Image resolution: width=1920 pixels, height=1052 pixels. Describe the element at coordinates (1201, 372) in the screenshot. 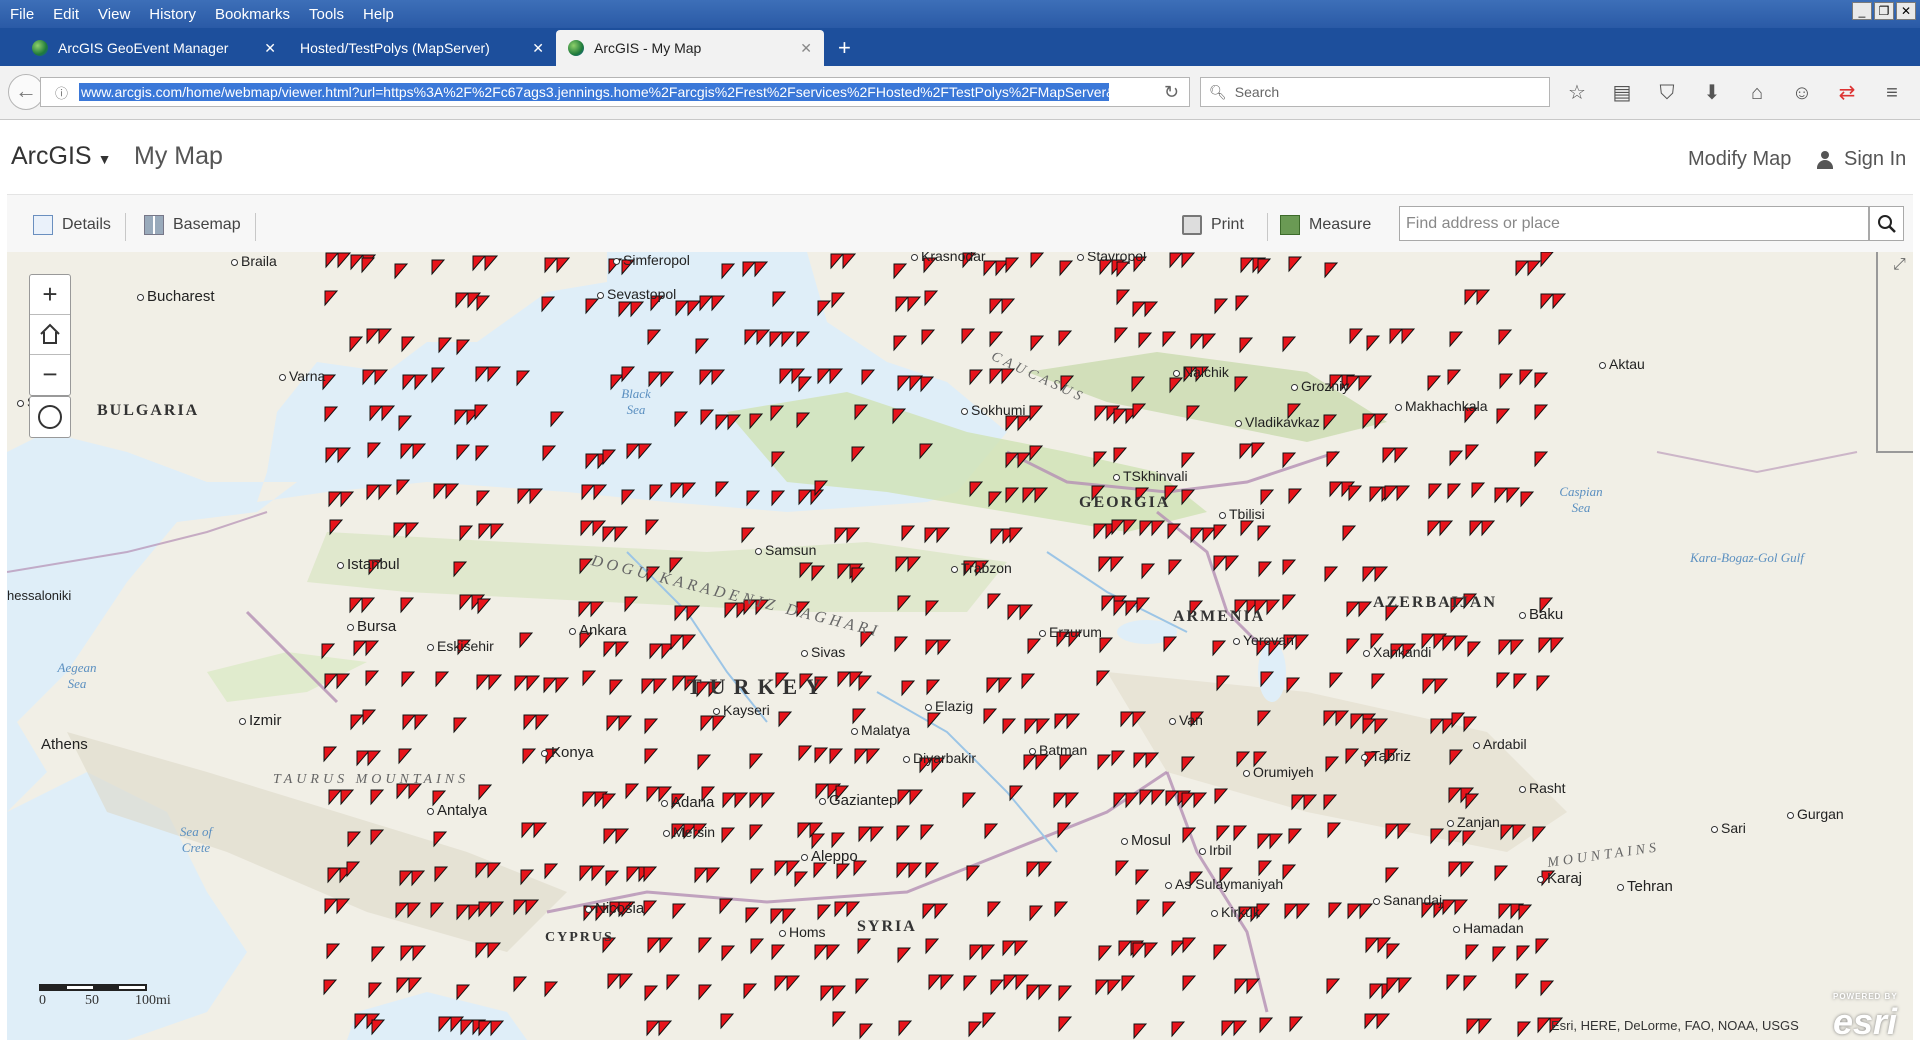

I see `map-label: Nalchik` at that location.